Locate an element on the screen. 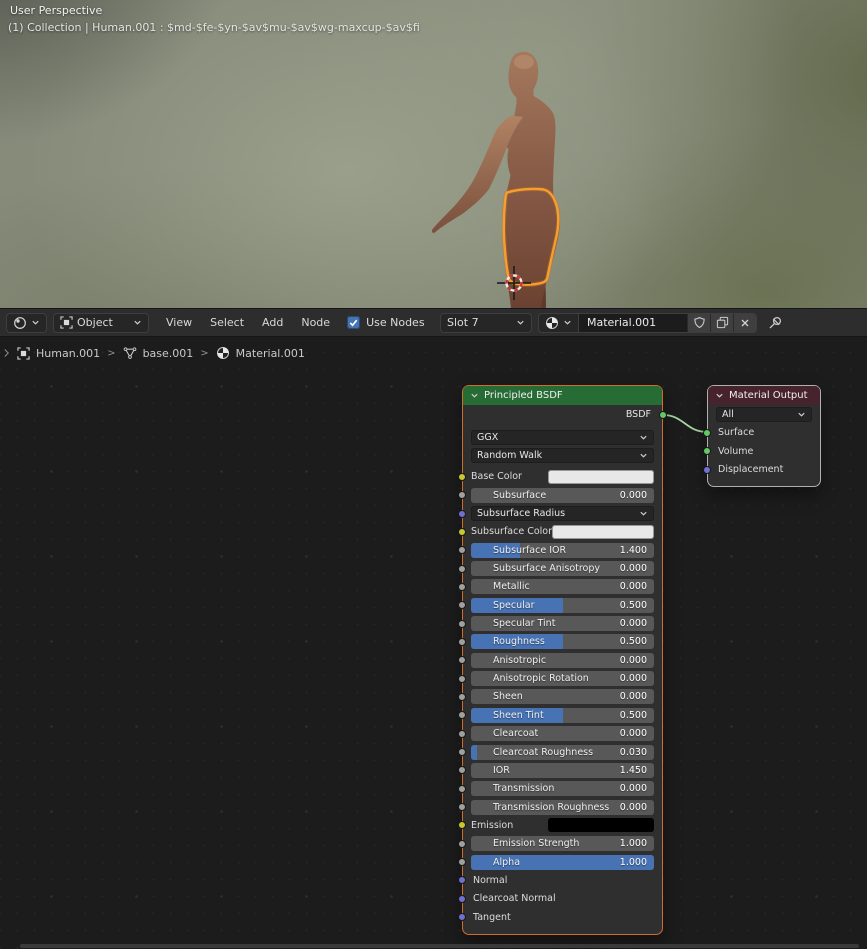 Image resolution: width=867 pixels, height=949 pixels. subsurface-ior-input-socket is located at coordinates (462, 550).